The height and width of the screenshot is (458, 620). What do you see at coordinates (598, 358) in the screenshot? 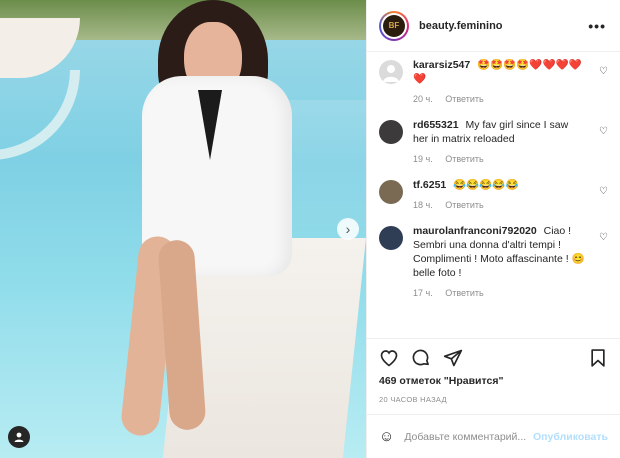
I see `bookmark-icon` at bounding box center [598, 358].